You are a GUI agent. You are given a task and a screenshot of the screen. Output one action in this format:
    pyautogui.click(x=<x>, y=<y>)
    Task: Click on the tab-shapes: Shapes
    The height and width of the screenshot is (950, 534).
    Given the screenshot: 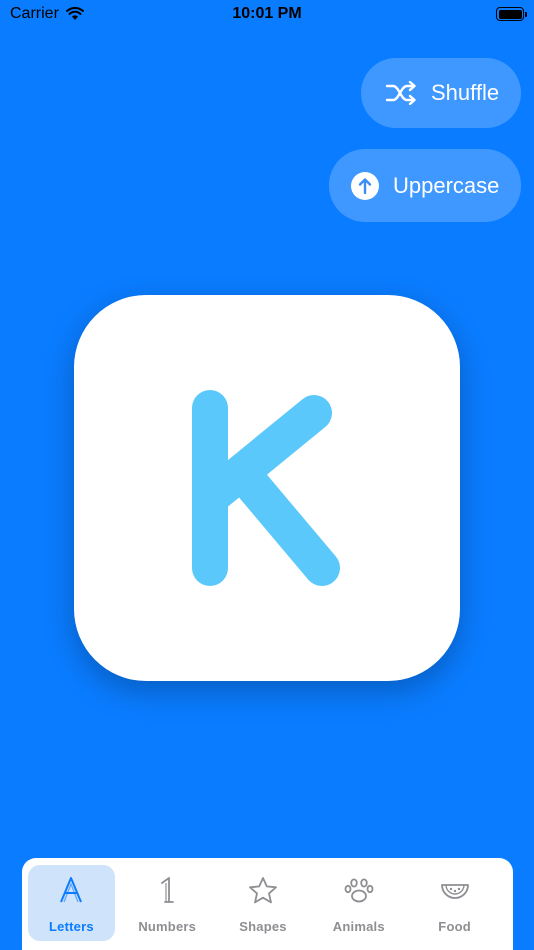 What is the action you would take?
    pyautogui.click(x=263, y=903)
    